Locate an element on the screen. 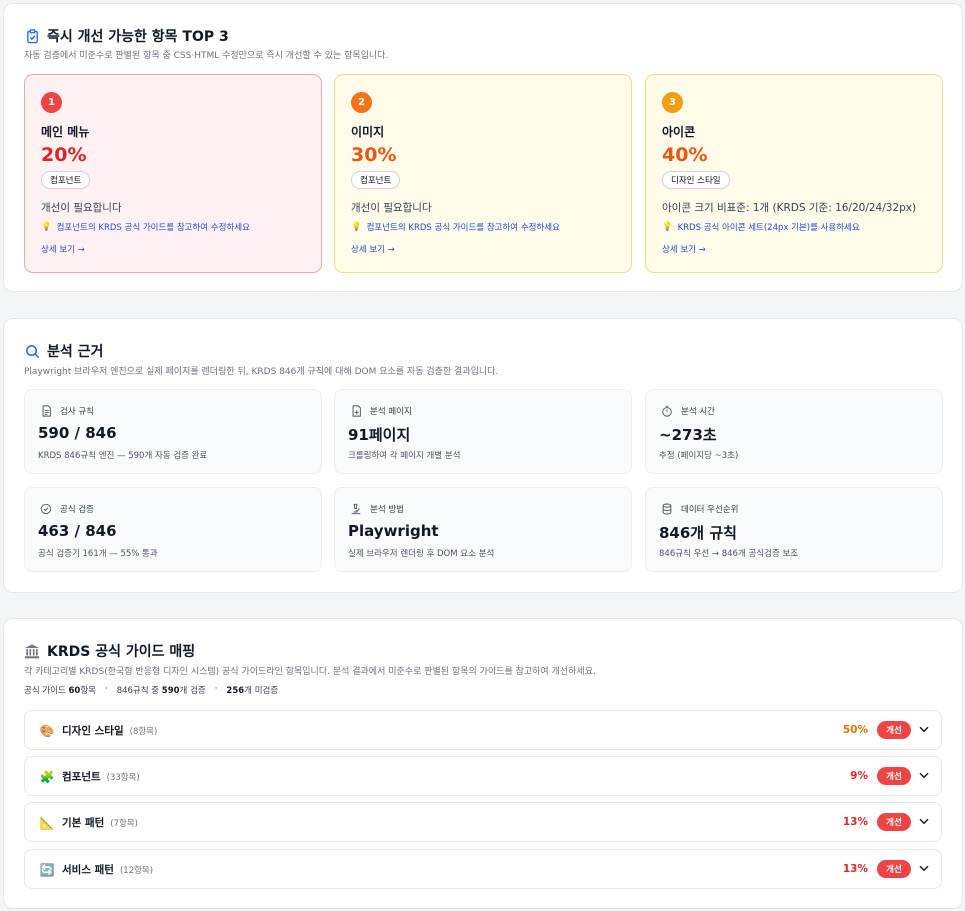 This screenshot has width=965, height=911. row-percent: 13% is located at coordinates (855, 822).